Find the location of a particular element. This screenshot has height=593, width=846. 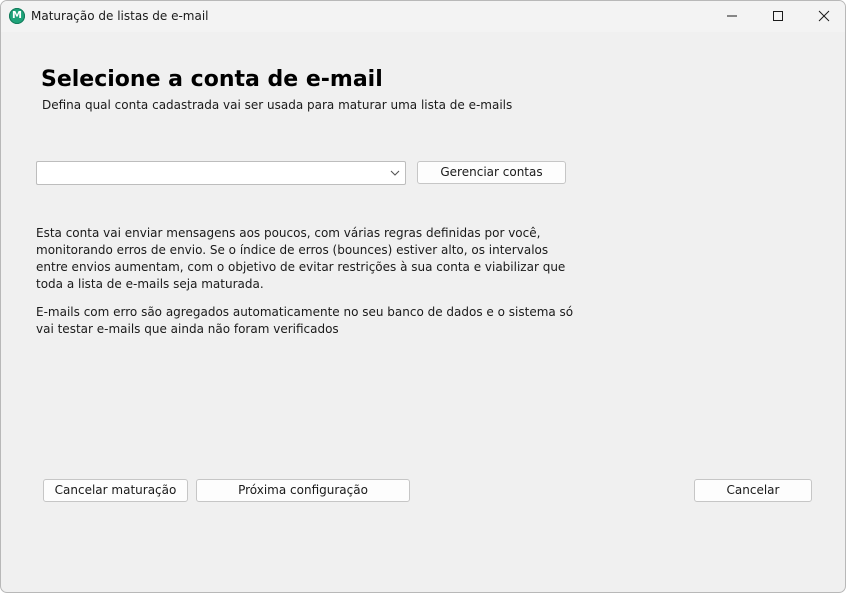

maximize-icon is located at coordinates (778, 16).